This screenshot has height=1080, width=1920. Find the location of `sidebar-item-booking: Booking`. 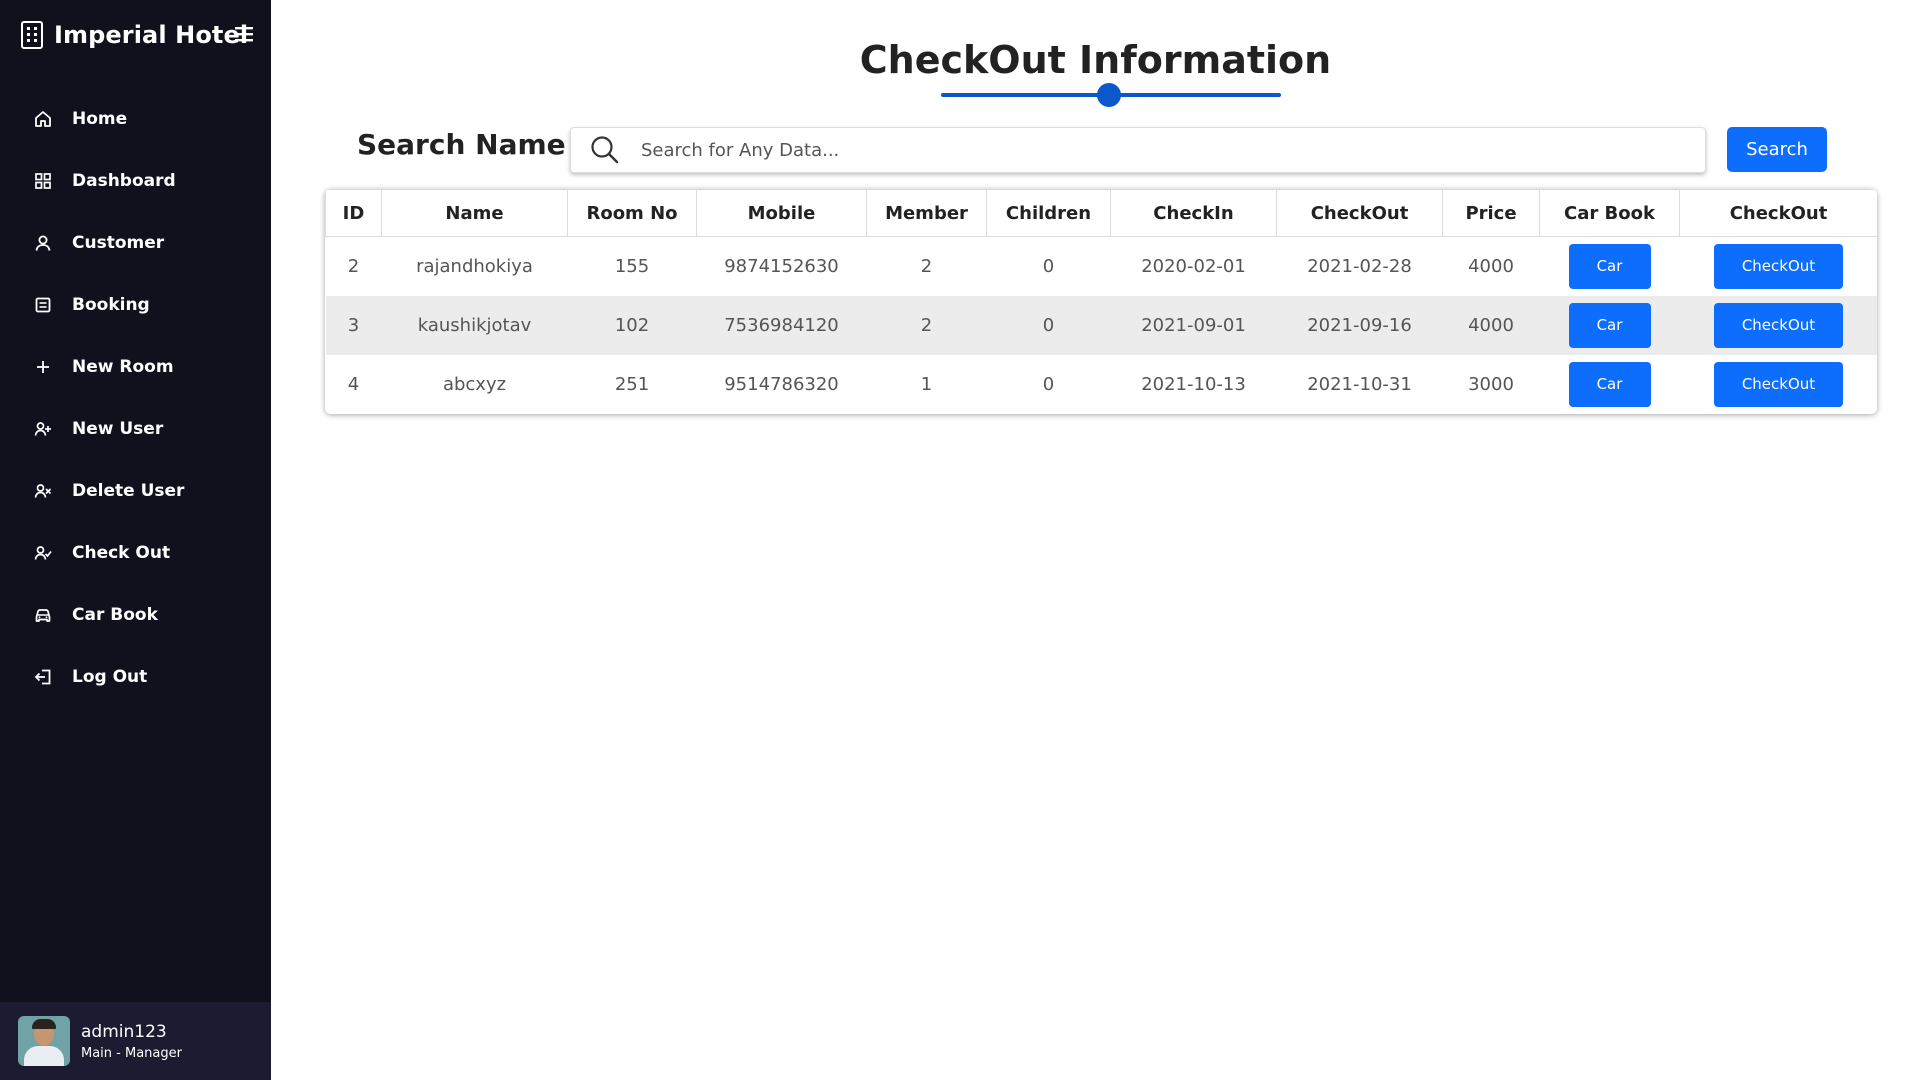

sidebar-item-booking: Booking is located at coordinates (135, 305).